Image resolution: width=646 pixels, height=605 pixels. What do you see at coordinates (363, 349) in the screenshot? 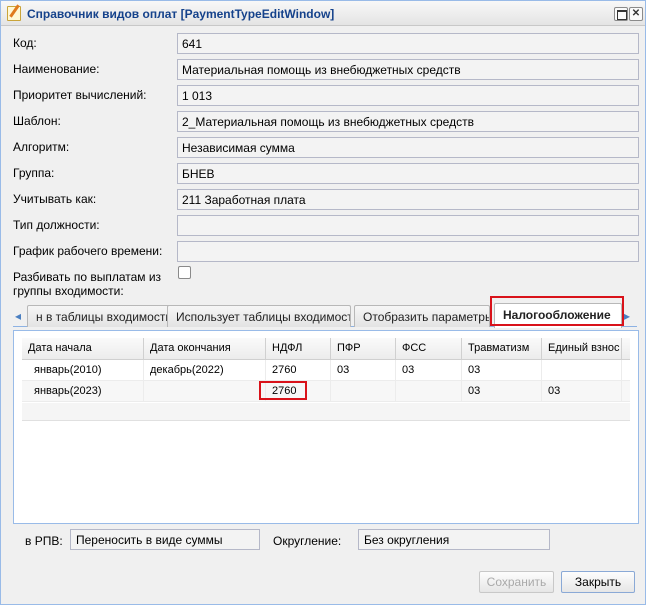
I see `column-header-pfr: ПФР` at bounding box center [363, 349].